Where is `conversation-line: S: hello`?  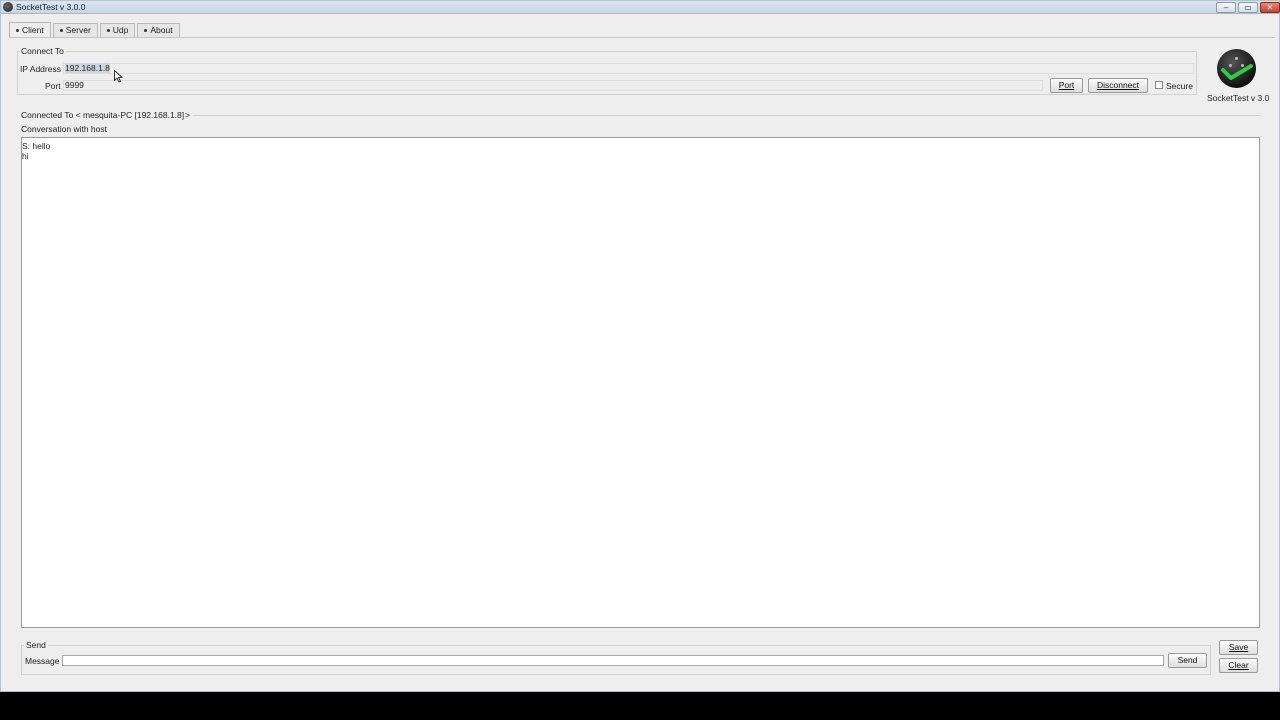
conversation-line: S: hello is located at coordinates (36, 146).